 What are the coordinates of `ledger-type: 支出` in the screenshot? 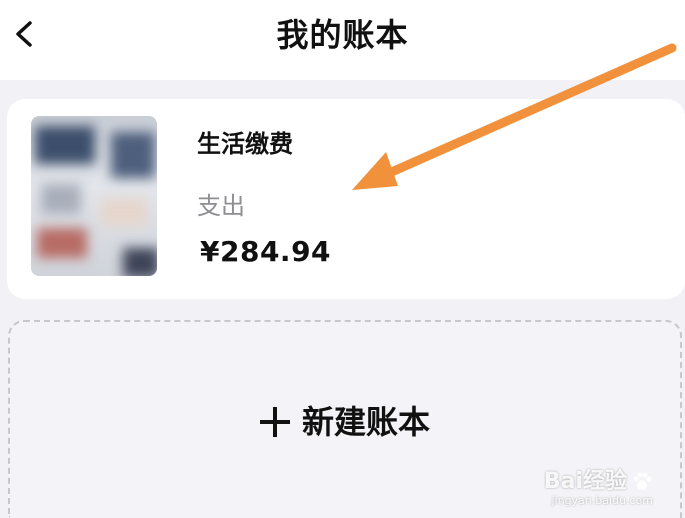 It's located at (221, 206).